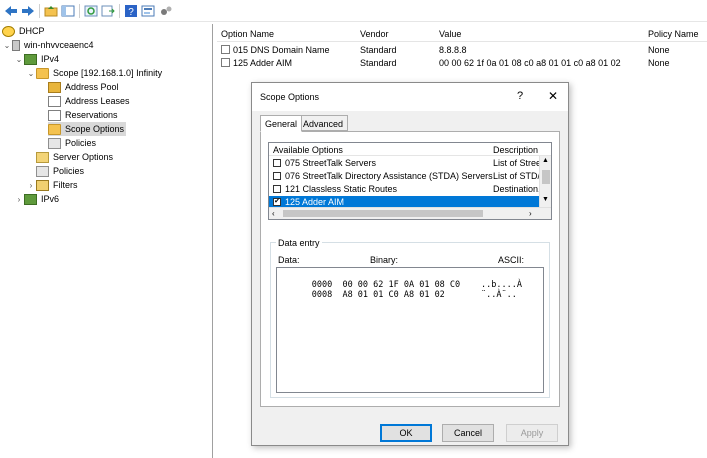  Describe the element at coordinates (520, 96) in the screenshot. I see `help-button: ?` at that location.